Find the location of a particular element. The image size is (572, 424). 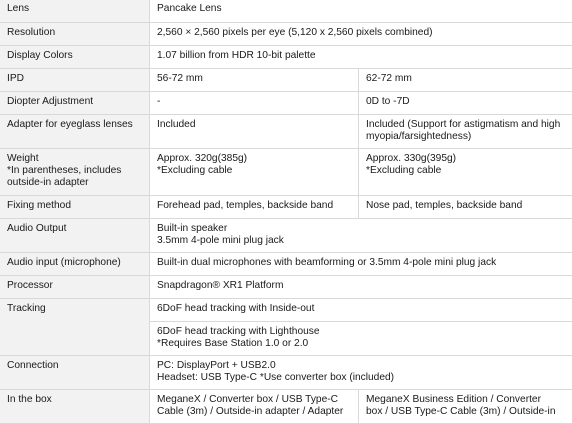

row-label: Display Colors is located at coordinates (75, 57).